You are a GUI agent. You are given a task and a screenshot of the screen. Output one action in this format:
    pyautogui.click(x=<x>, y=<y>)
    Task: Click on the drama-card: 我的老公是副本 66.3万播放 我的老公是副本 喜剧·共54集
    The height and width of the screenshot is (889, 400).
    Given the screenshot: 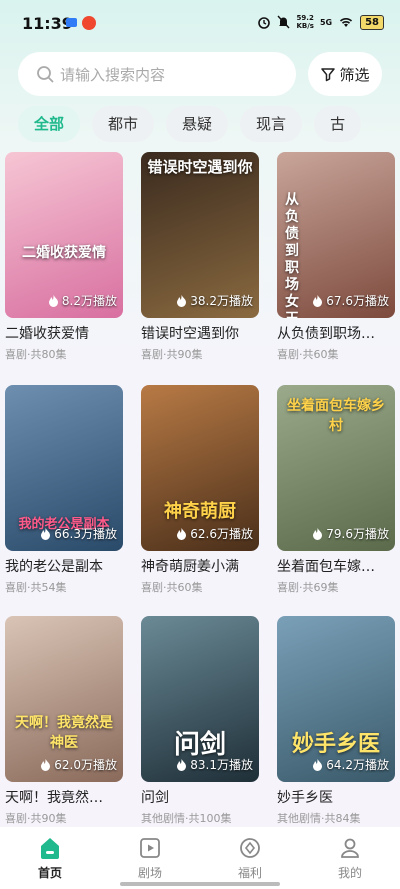 What is the action you would take?
    pyautogui.click(x=64, y=490)
    